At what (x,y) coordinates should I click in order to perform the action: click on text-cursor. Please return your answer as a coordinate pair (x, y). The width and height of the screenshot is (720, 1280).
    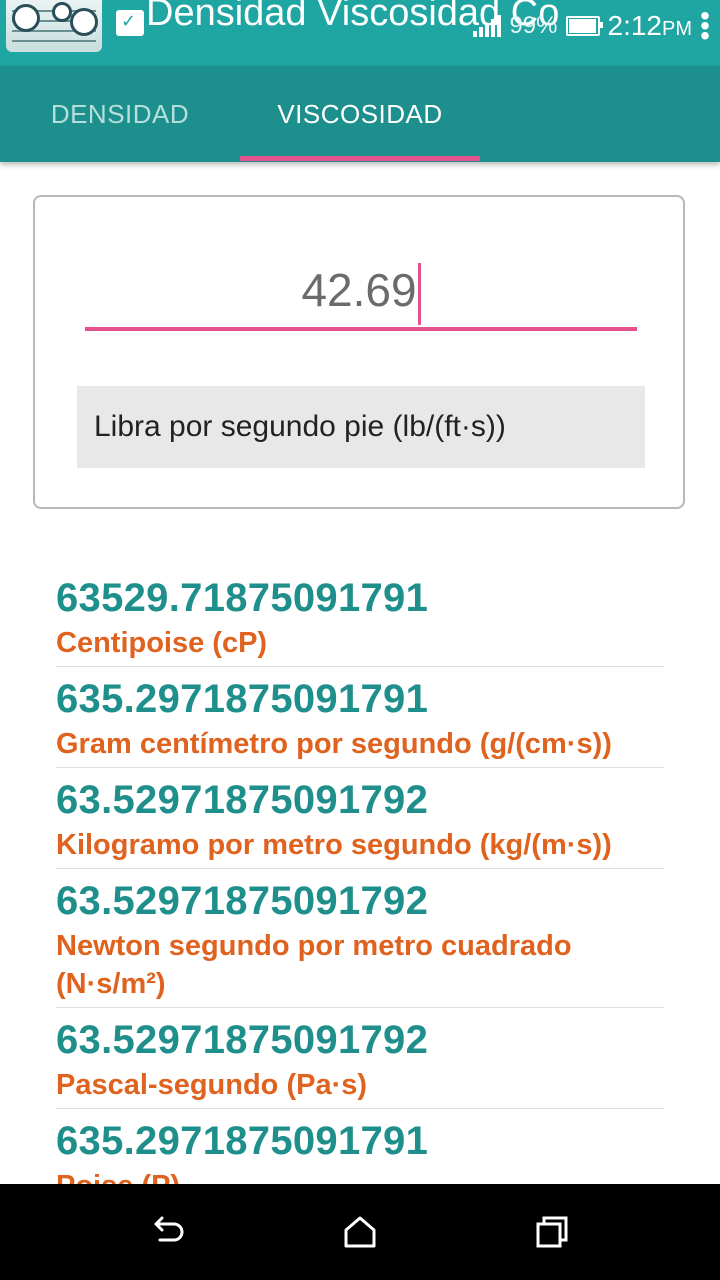
    Looking at the image, I should click on (419, 293).